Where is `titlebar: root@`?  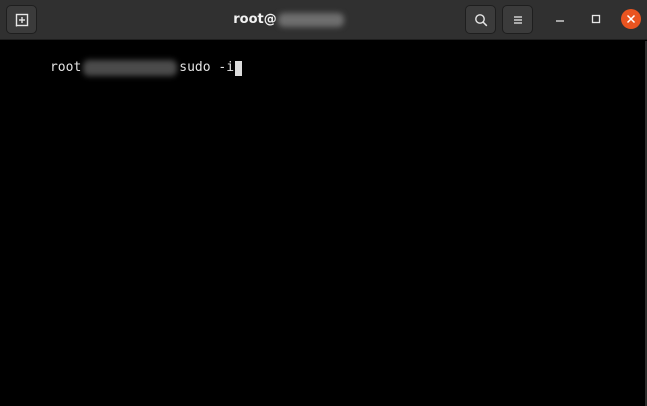 titlebar: root@ is located at coordinates (323, 20).